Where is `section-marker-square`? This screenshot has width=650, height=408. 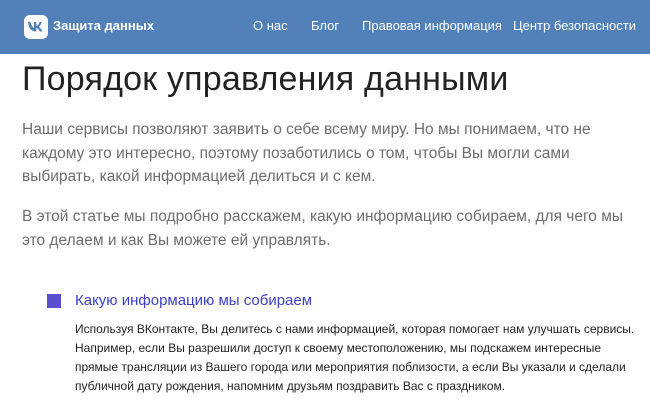
section-marker-square is located at coordinates (54, 301).